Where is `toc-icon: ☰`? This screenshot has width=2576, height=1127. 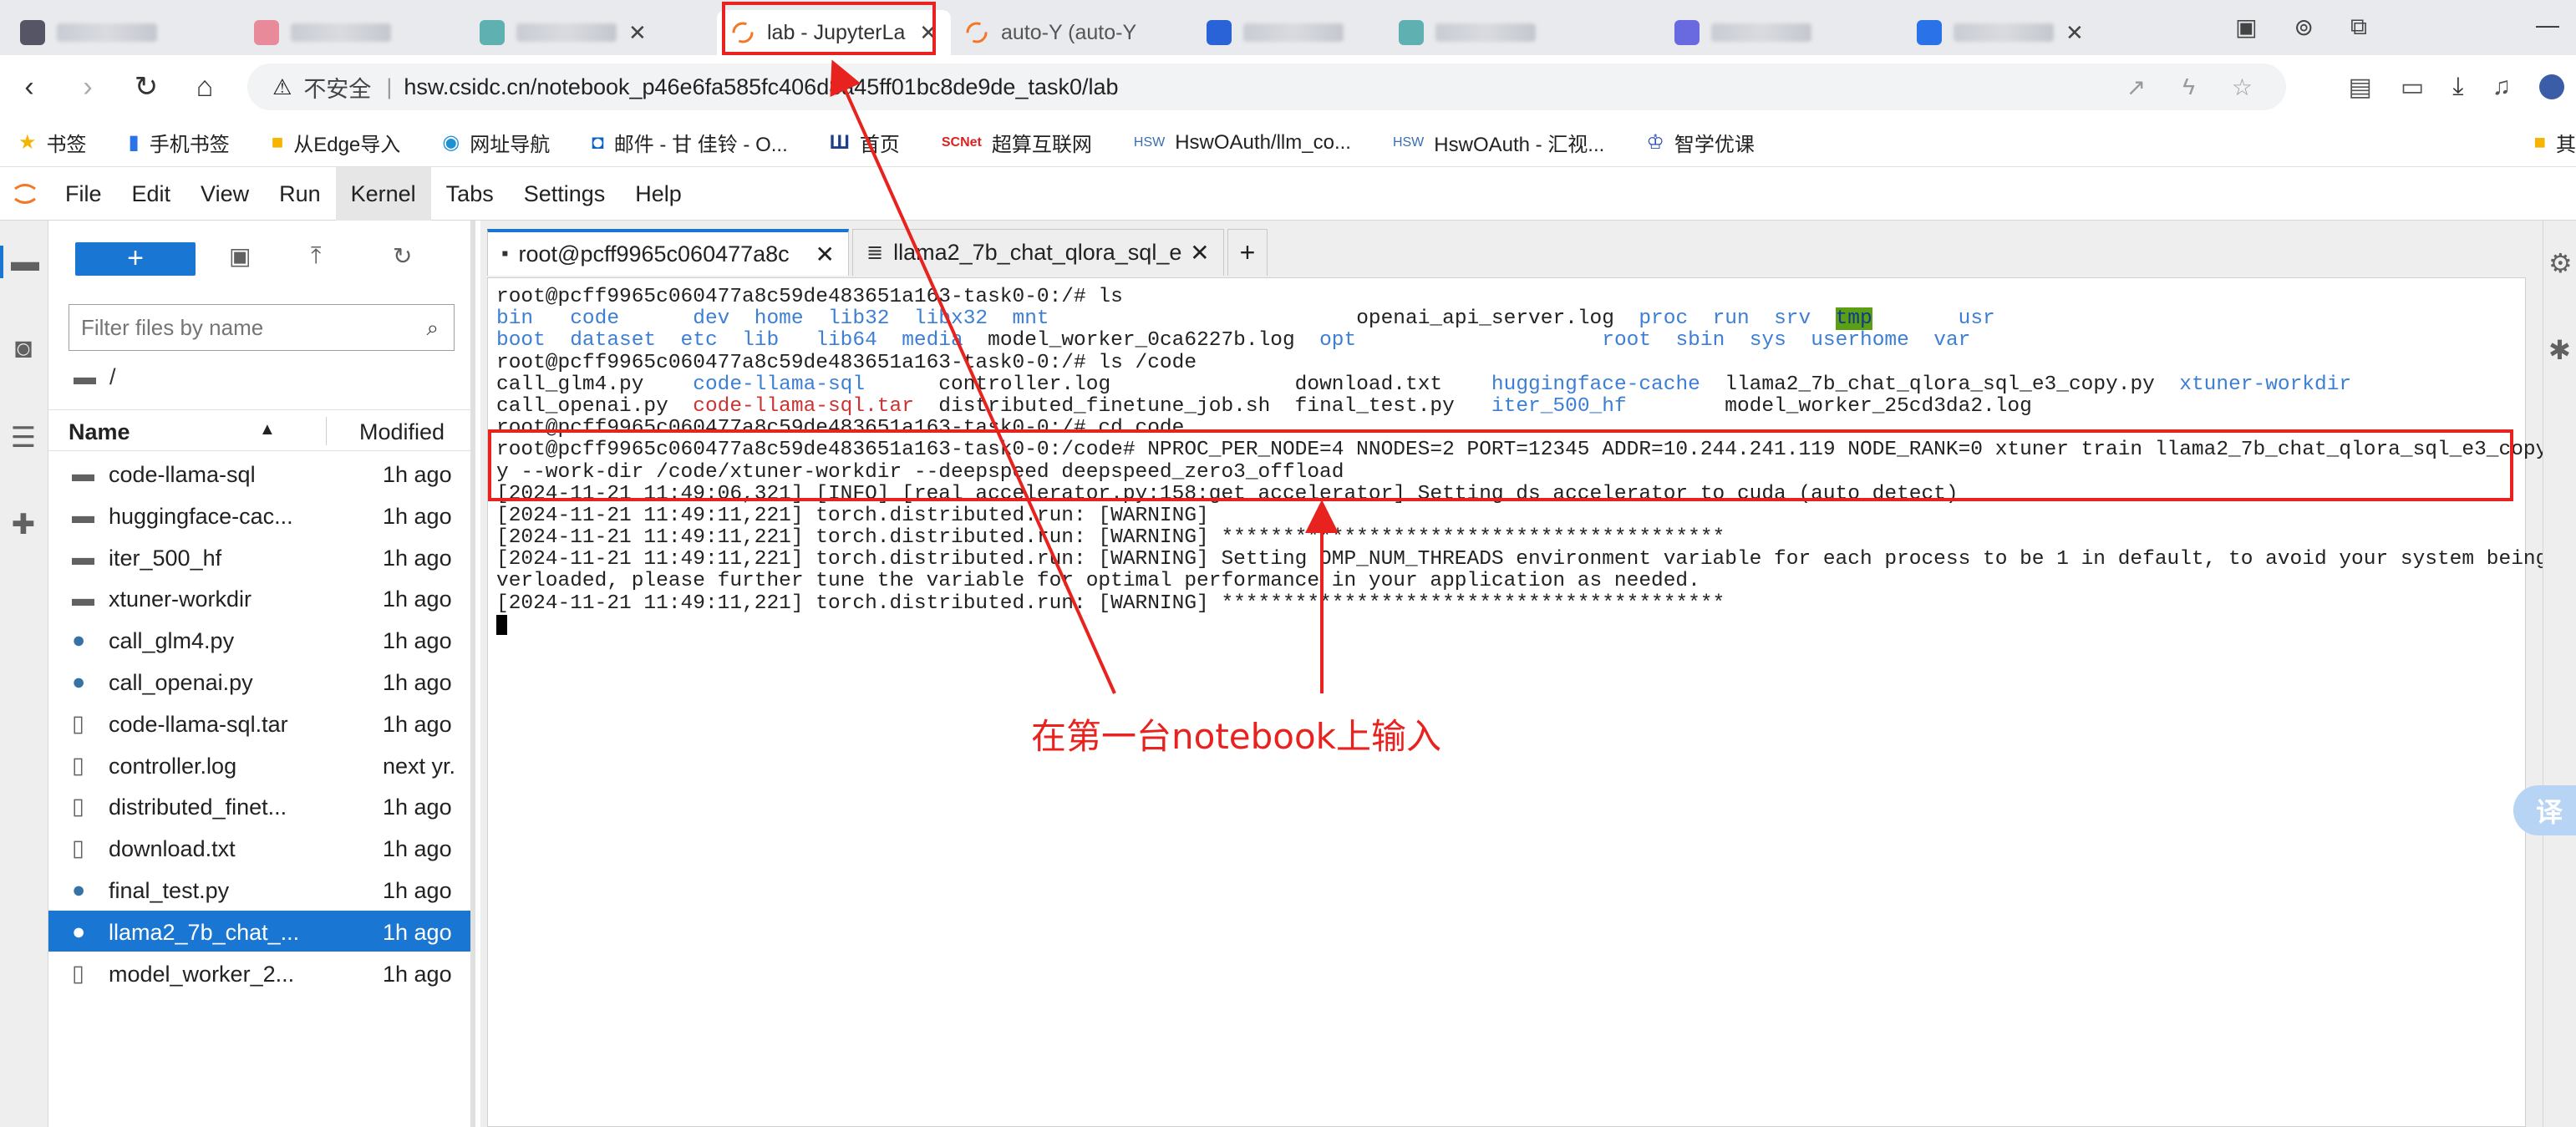
toc-icon: ☰ is located at coordinates (23, 438).